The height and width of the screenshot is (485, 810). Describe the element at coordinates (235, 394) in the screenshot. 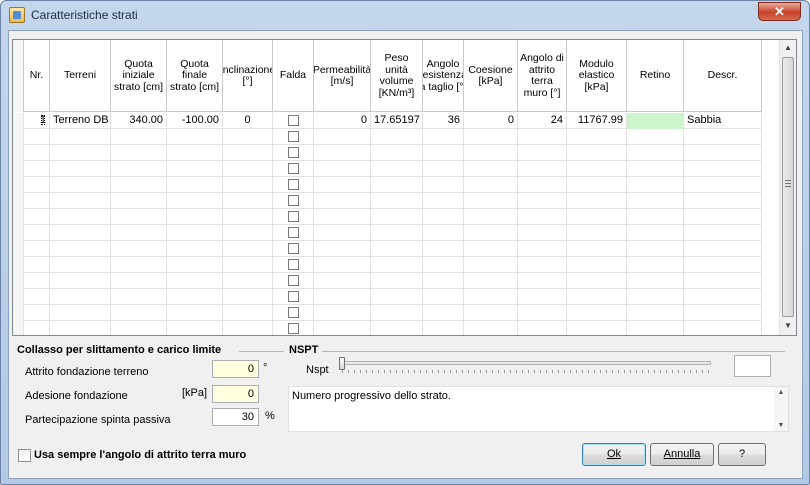

I see `adesione-input: 0` at that location.